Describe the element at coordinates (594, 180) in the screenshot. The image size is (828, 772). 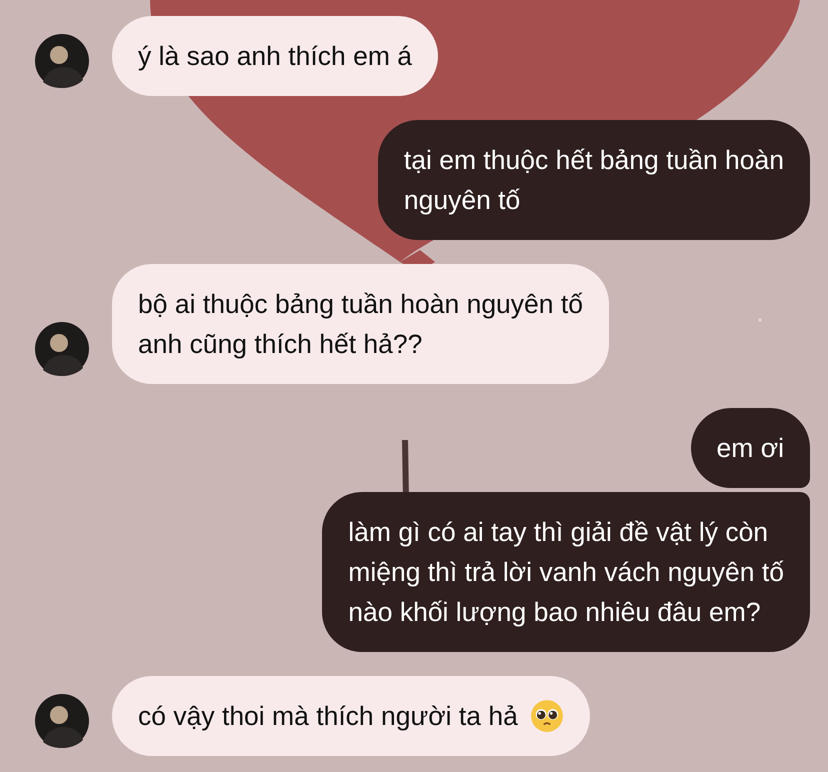
I see `message-text: tại em thuộc hết bảng tuần hoàn nguyên tố` at that location.